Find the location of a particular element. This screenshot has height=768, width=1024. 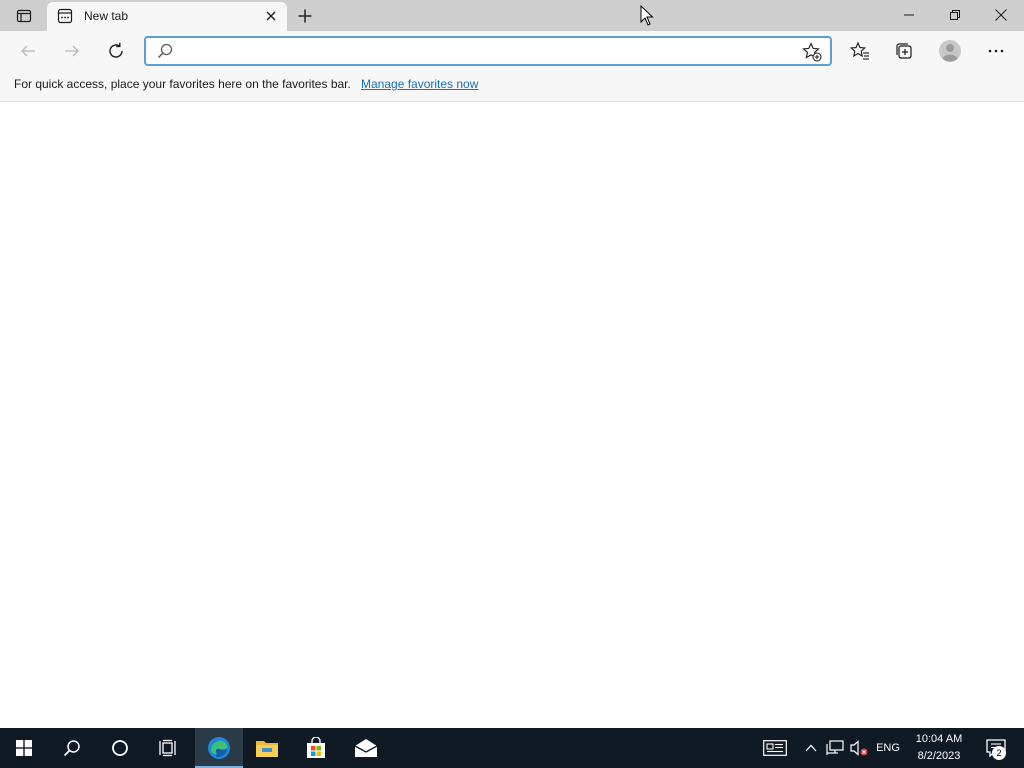

more-button is located at coordinates (996, 51).